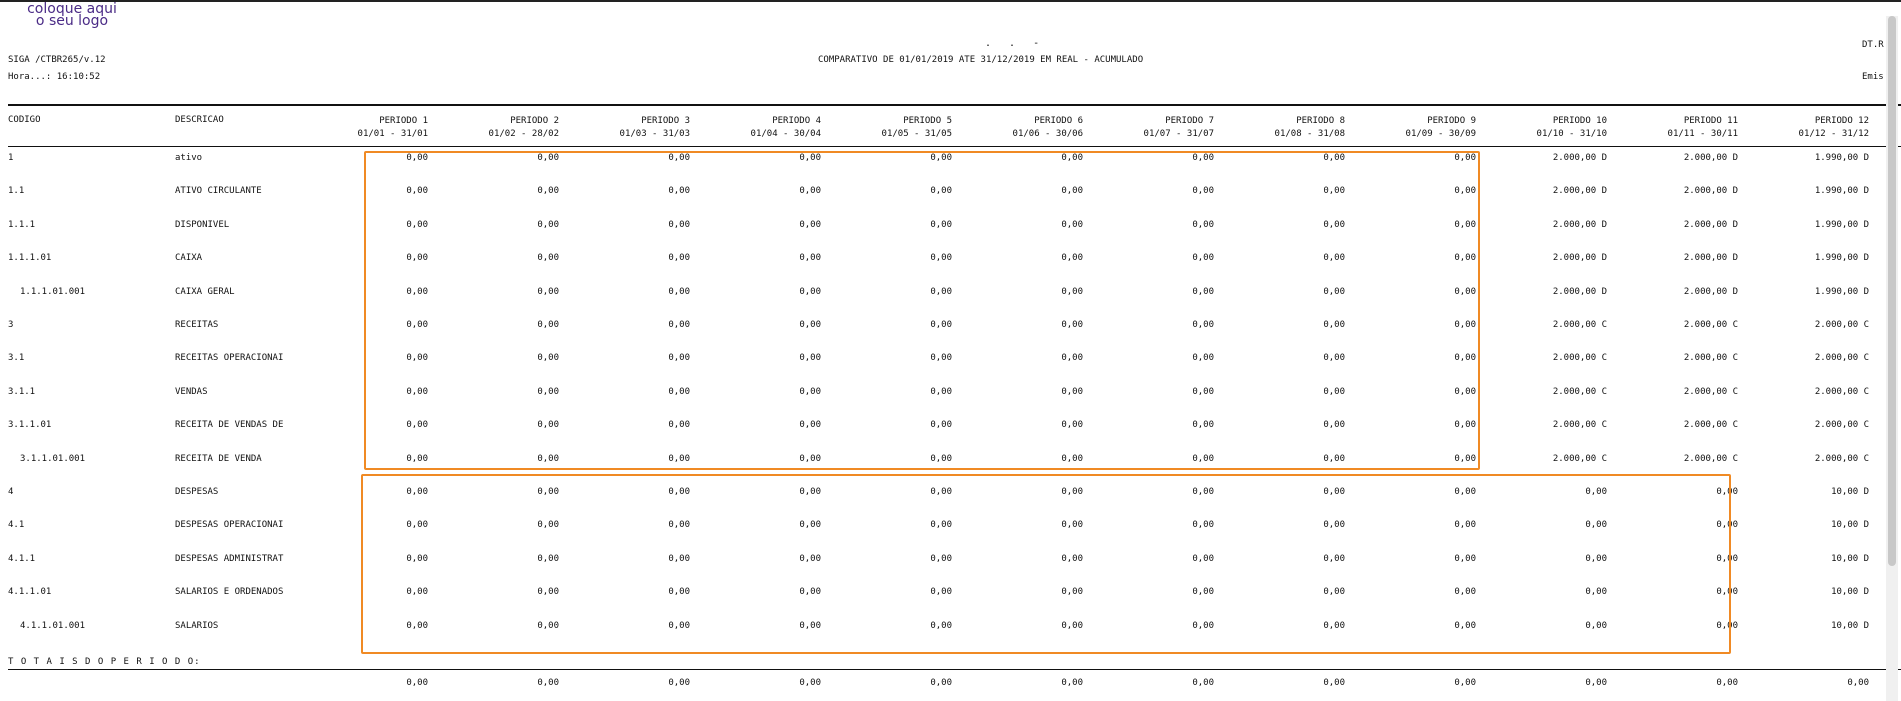 This screenshot has width=1901, height=701. What do you see at coordinates (218, 191) in the screenshot?
I see `account-description: ATIVO CIRCULANTE` at bounding box center [218, 191].